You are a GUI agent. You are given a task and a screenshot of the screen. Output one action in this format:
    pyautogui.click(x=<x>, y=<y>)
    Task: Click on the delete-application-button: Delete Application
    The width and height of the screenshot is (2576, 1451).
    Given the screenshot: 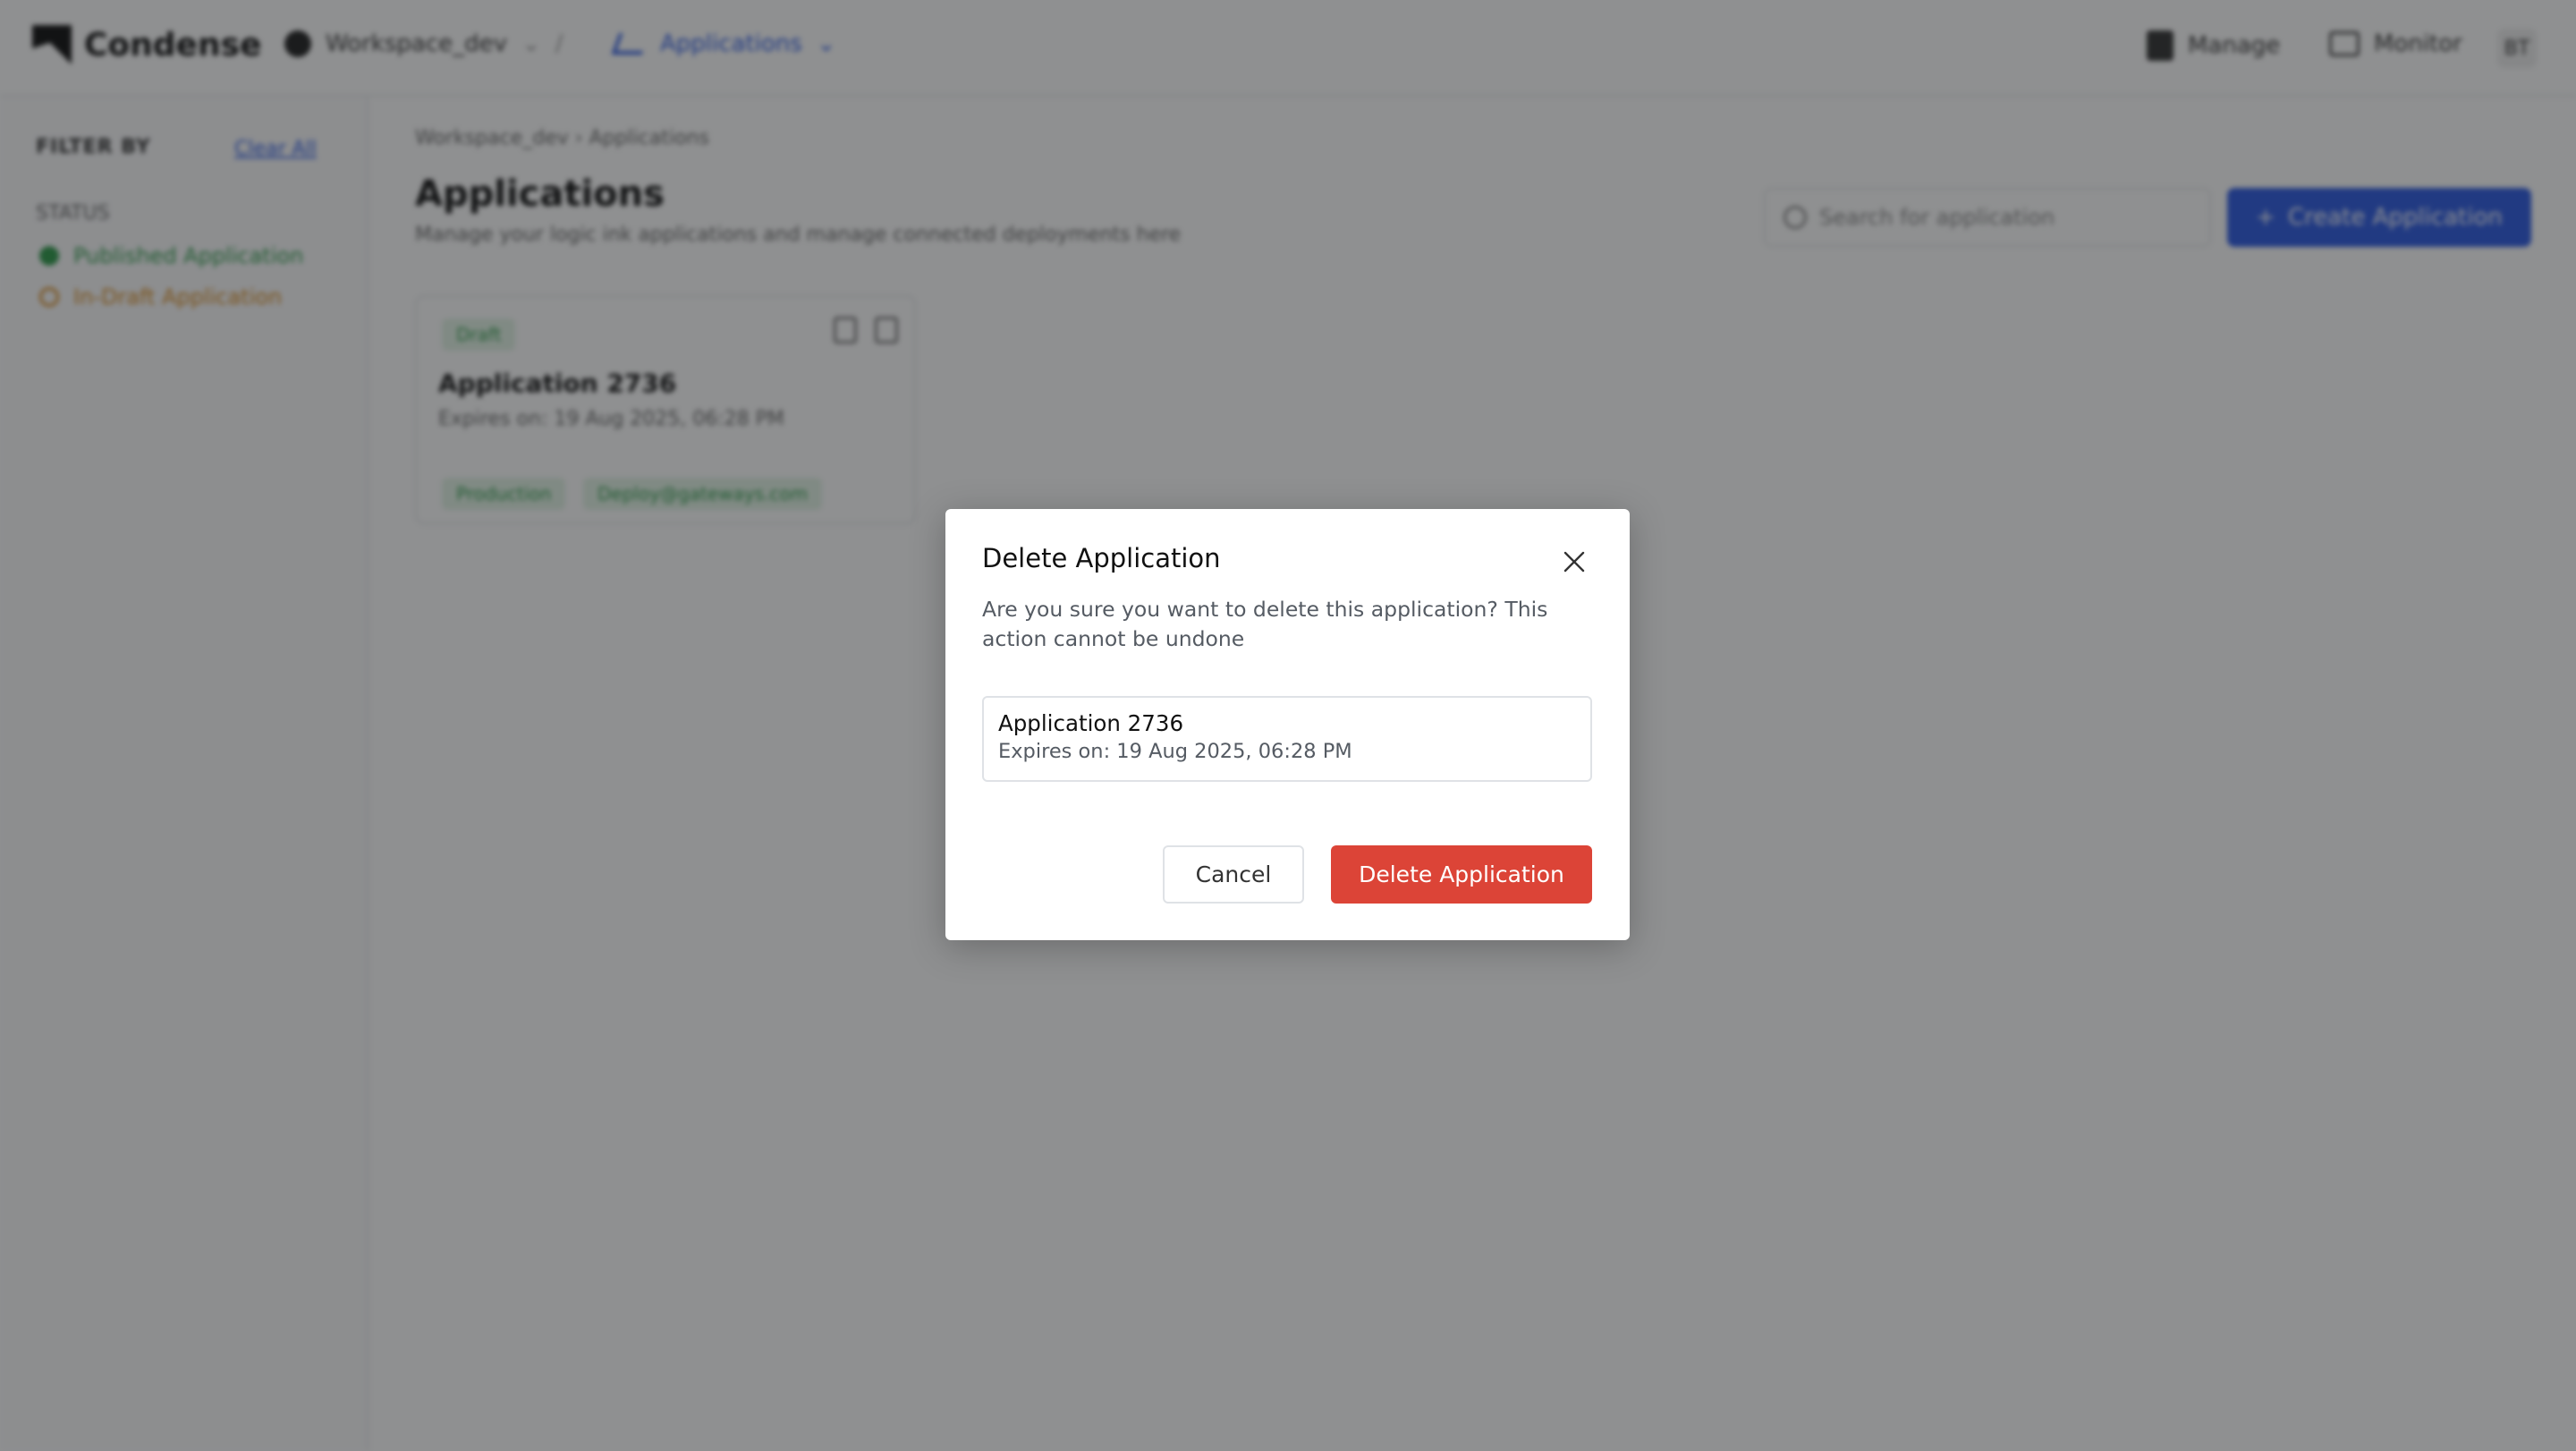 What is the action you would take?
    pyautogui.click(x=1461, y=874)
    